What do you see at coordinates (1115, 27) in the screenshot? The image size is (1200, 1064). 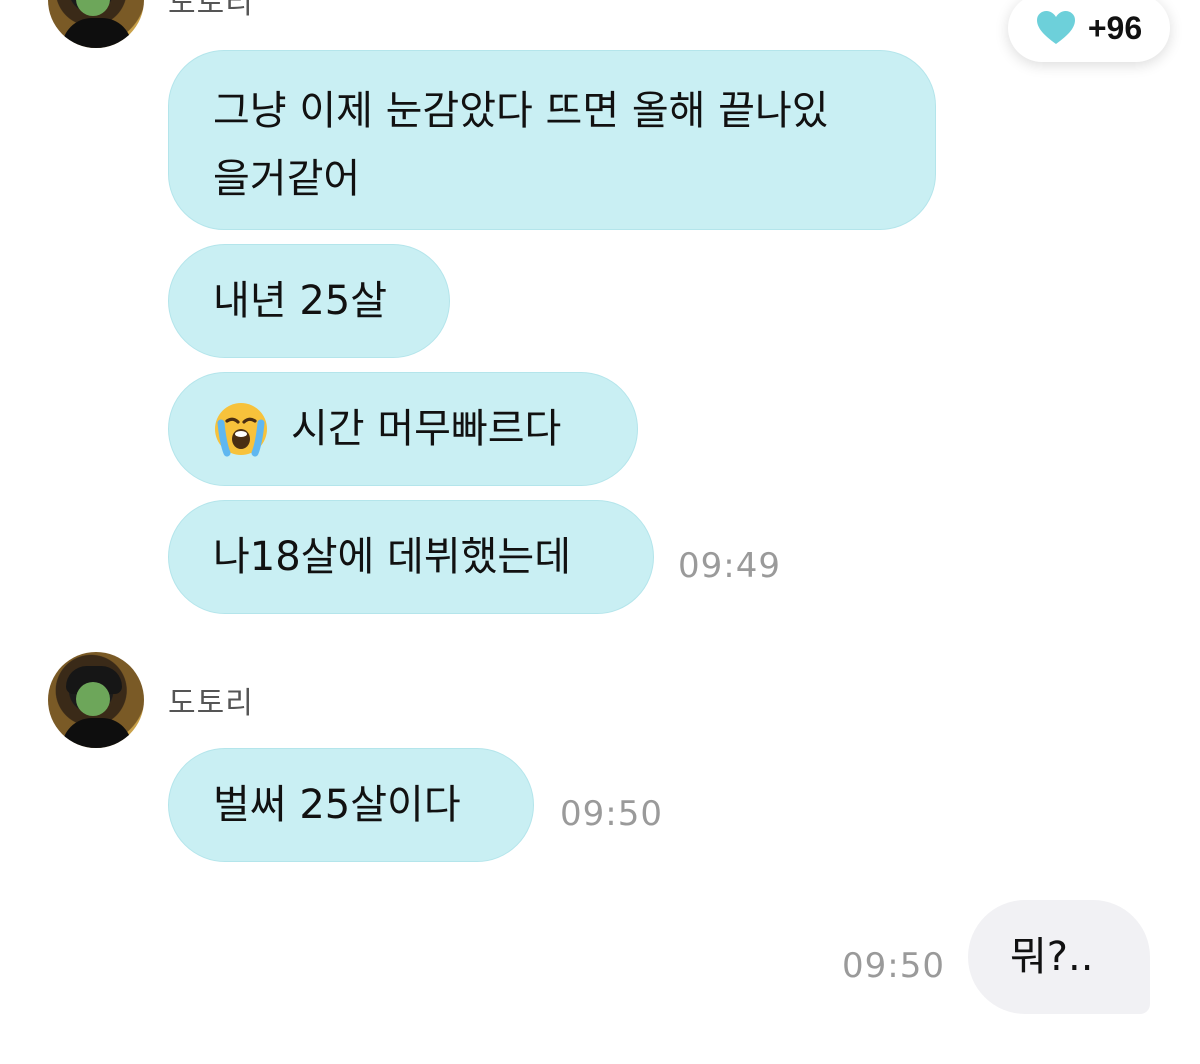 I see `reaction-count: +96` at bounding box center [1115, 27].